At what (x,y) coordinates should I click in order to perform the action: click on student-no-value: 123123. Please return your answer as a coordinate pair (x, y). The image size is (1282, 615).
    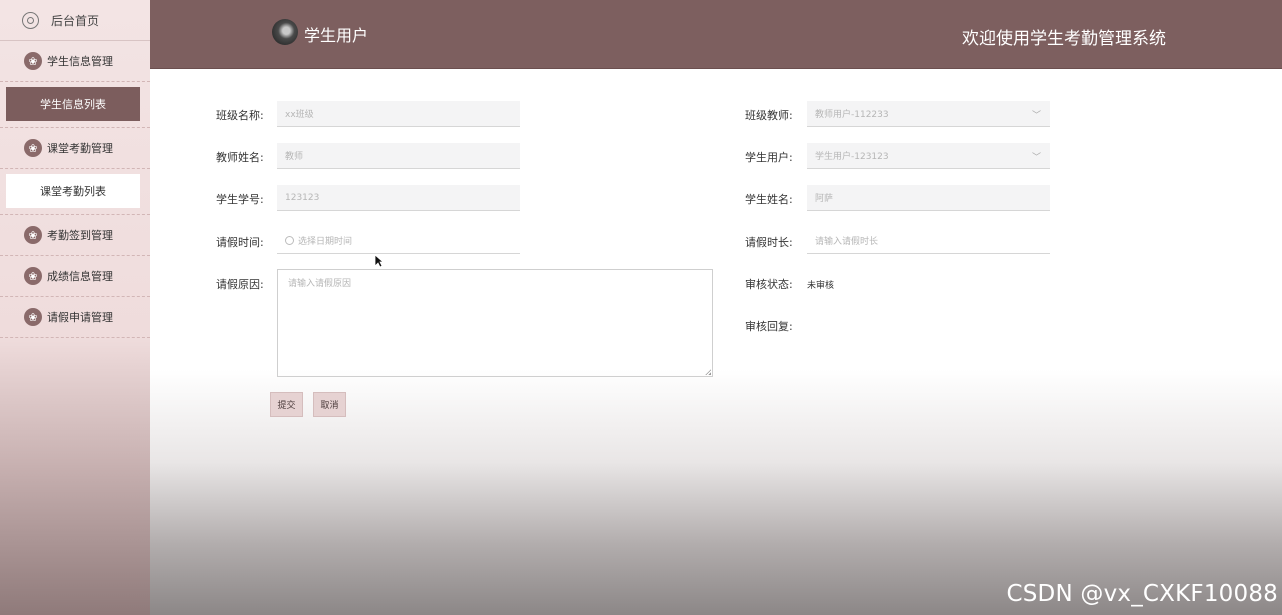
    Looking at the image, I should click on (302, 197).